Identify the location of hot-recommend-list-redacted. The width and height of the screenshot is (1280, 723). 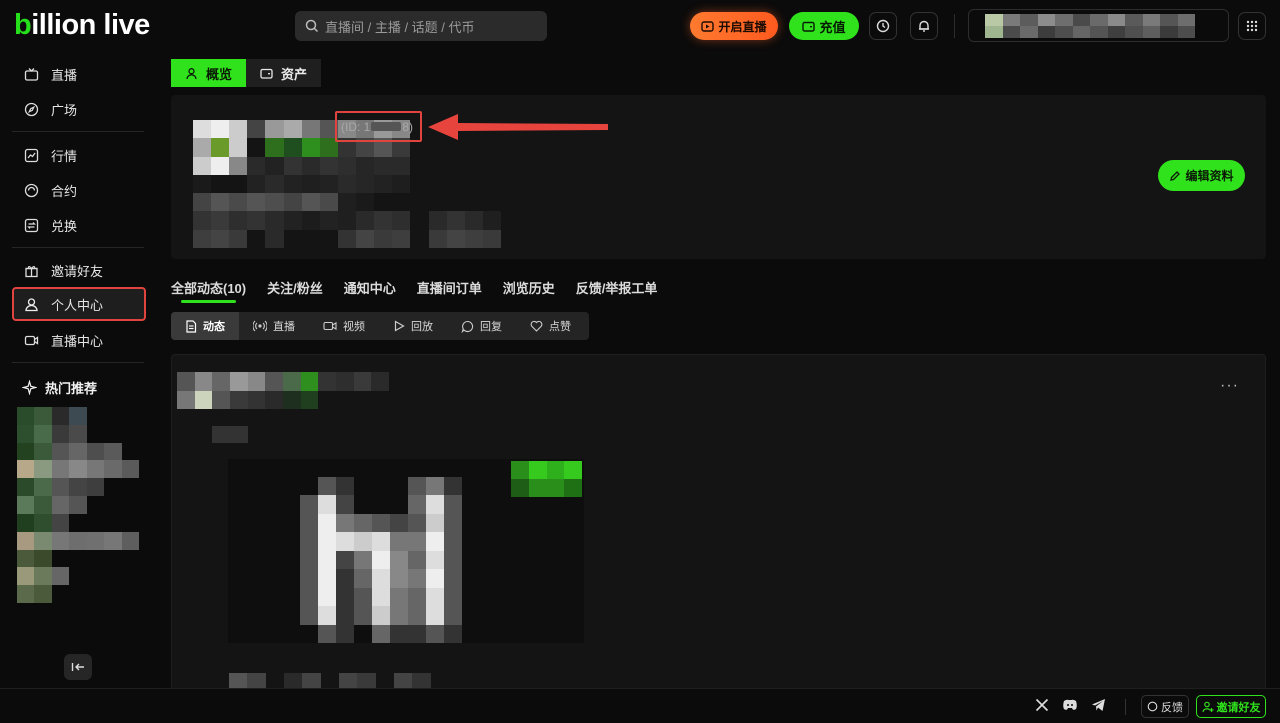
(78, 505).